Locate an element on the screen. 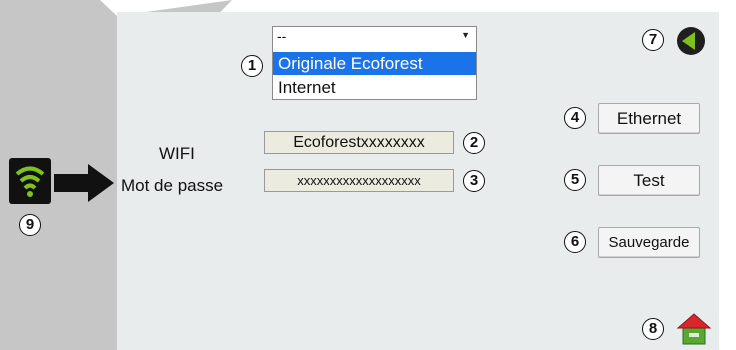  wifi-icon is located at coordinates (30, 181).